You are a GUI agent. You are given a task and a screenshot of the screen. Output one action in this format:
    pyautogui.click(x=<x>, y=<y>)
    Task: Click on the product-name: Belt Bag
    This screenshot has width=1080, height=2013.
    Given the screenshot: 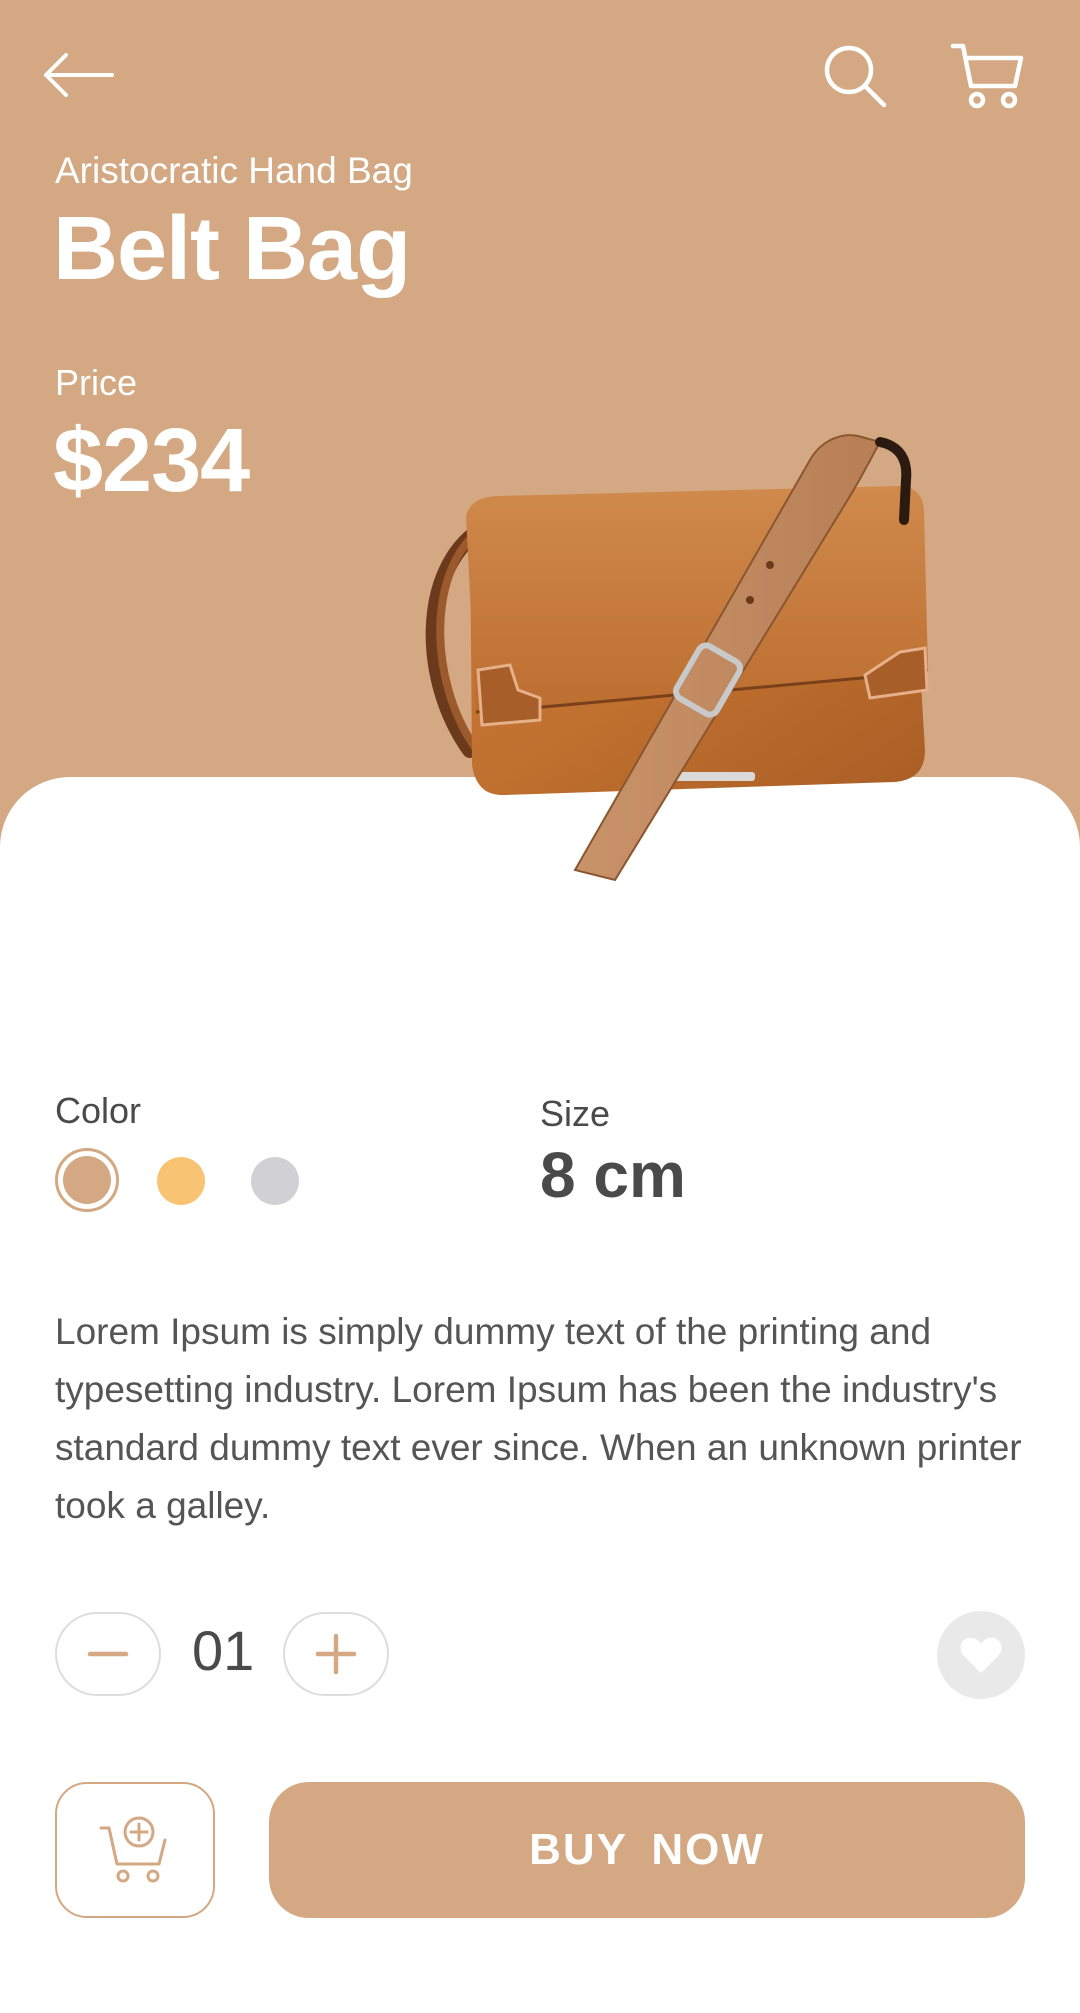 What is the action you would take?
    pyautogui.click(x=232, y=249)
    